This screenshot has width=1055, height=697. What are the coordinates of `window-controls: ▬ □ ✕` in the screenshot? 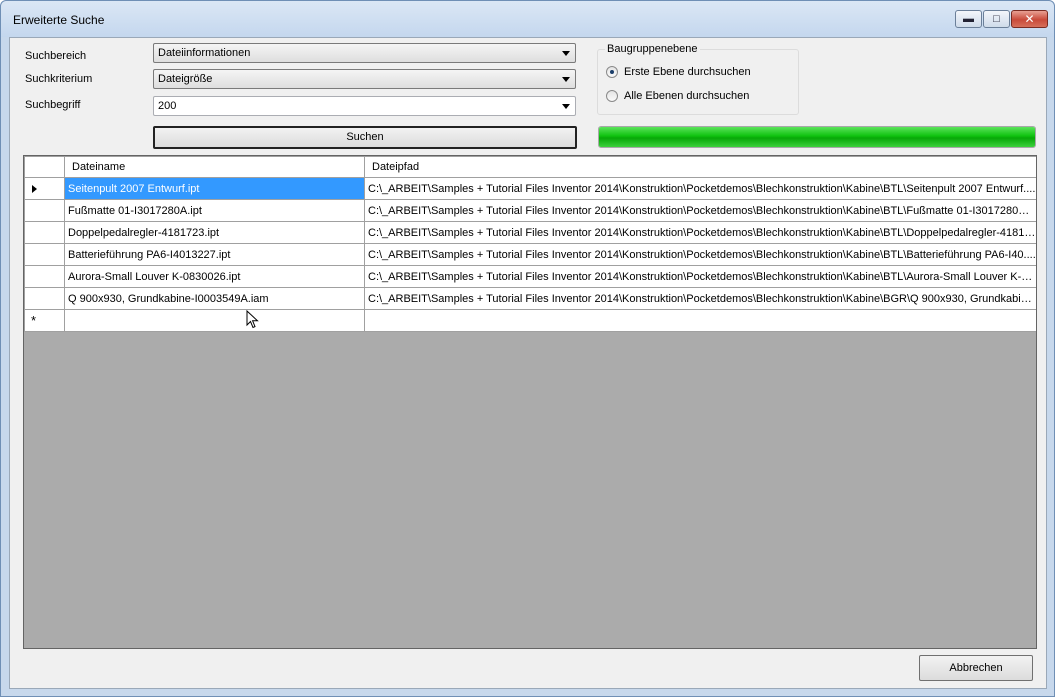 It's located at (1001, 19).